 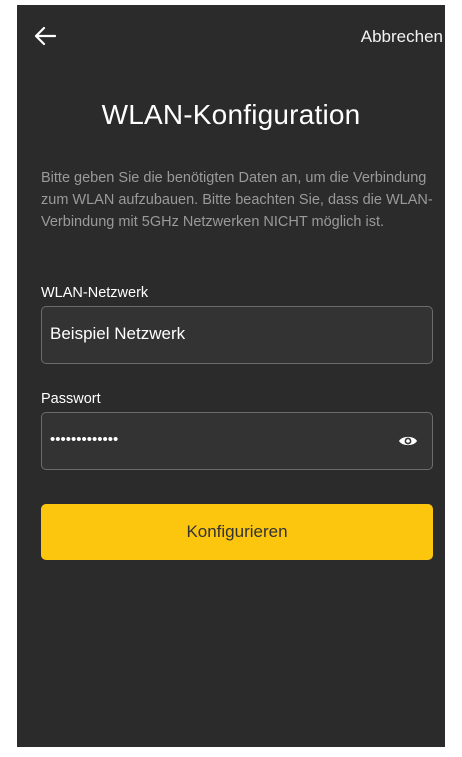 What do you see at coordinates (118, 333) in the screenshot?
I see `ssid-input-value: Beispiel Netzwerk` at bounding box center [118, 333].